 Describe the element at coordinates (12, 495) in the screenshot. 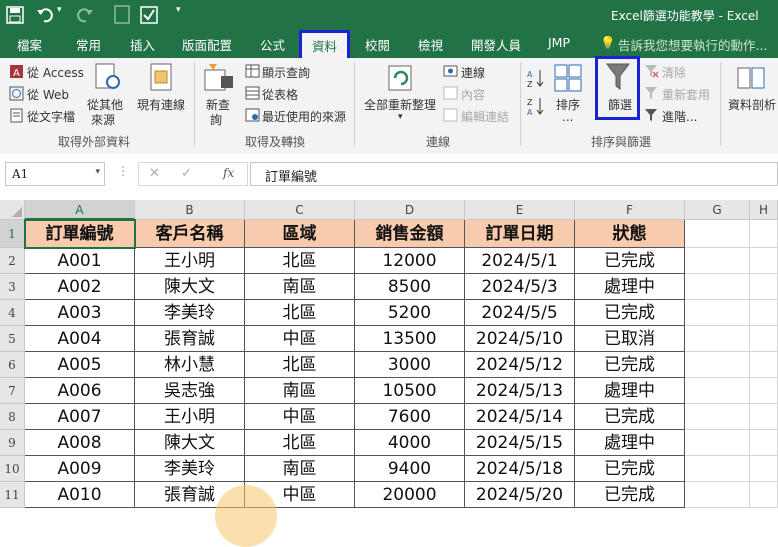

I see `row-header: 11` at that location.